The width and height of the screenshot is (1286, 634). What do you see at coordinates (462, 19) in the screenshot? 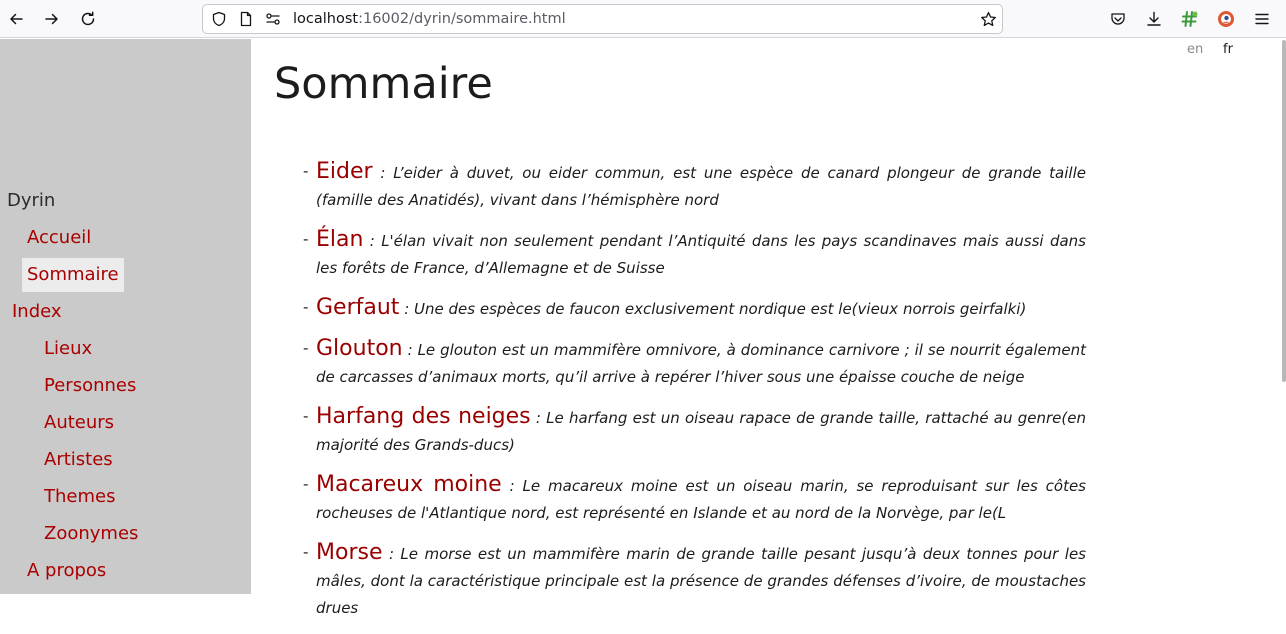
I see `url-path: :16002/dyrin/sommaire.html` at bounding box center [462, 19].